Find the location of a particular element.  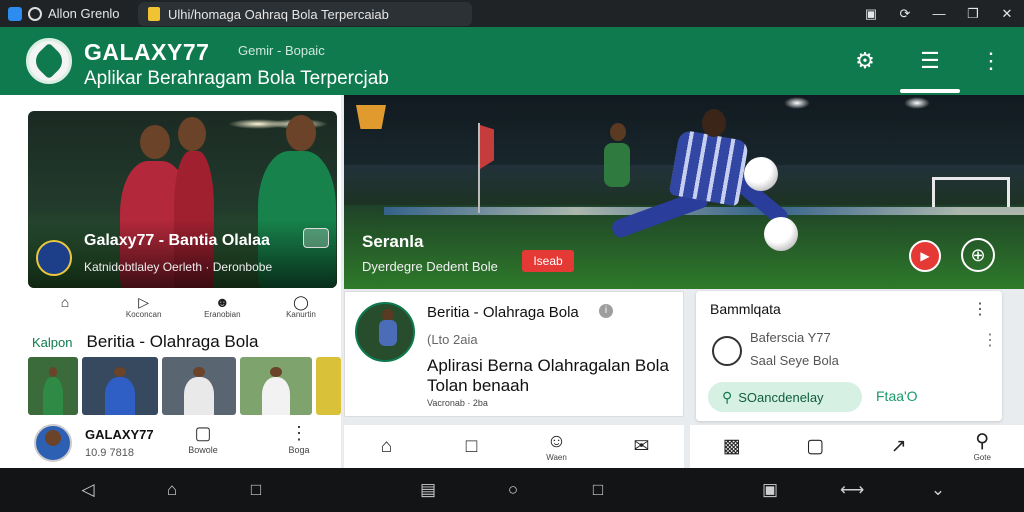

pill-label: SOancdenelay is located at coordinates (781, 397).